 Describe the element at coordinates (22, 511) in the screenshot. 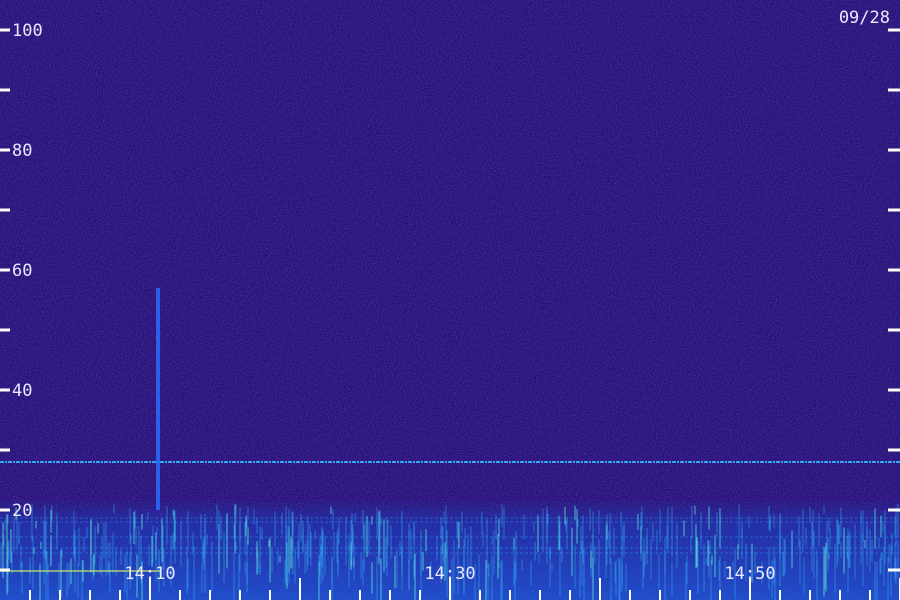

I see `y-tick-label: 20` at that location.